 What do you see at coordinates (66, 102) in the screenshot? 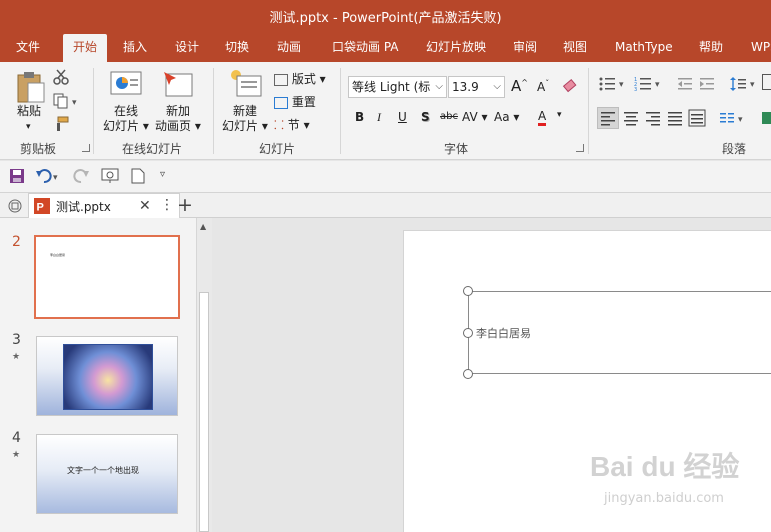
I see `copy-icon: ▾` at bounding box center [66, 102].